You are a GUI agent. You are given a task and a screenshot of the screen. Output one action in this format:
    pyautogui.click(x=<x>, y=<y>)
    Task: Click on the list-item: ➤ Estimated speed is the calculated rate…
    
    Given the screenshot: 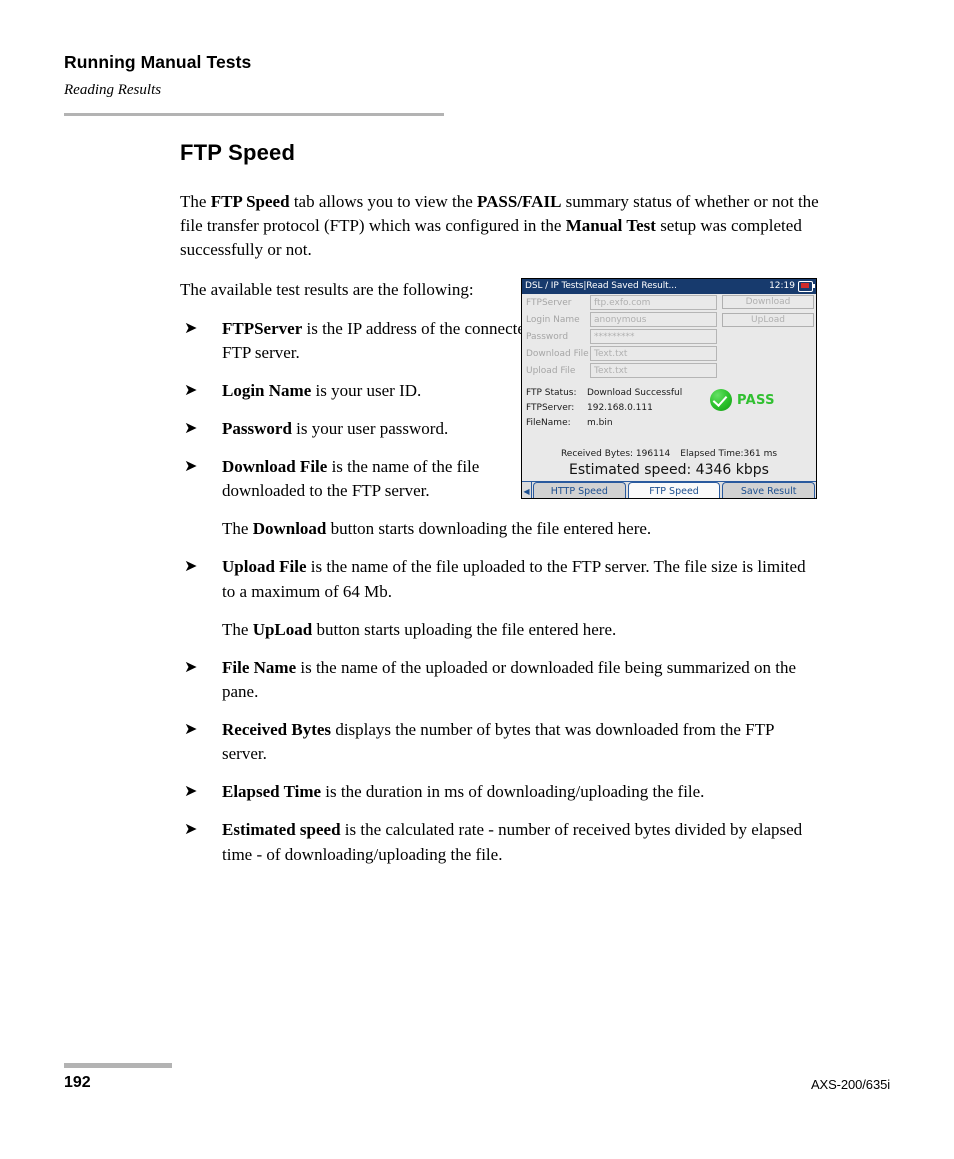 What is the action you would take?
    pyautogui.click(x=500, y=842)
    